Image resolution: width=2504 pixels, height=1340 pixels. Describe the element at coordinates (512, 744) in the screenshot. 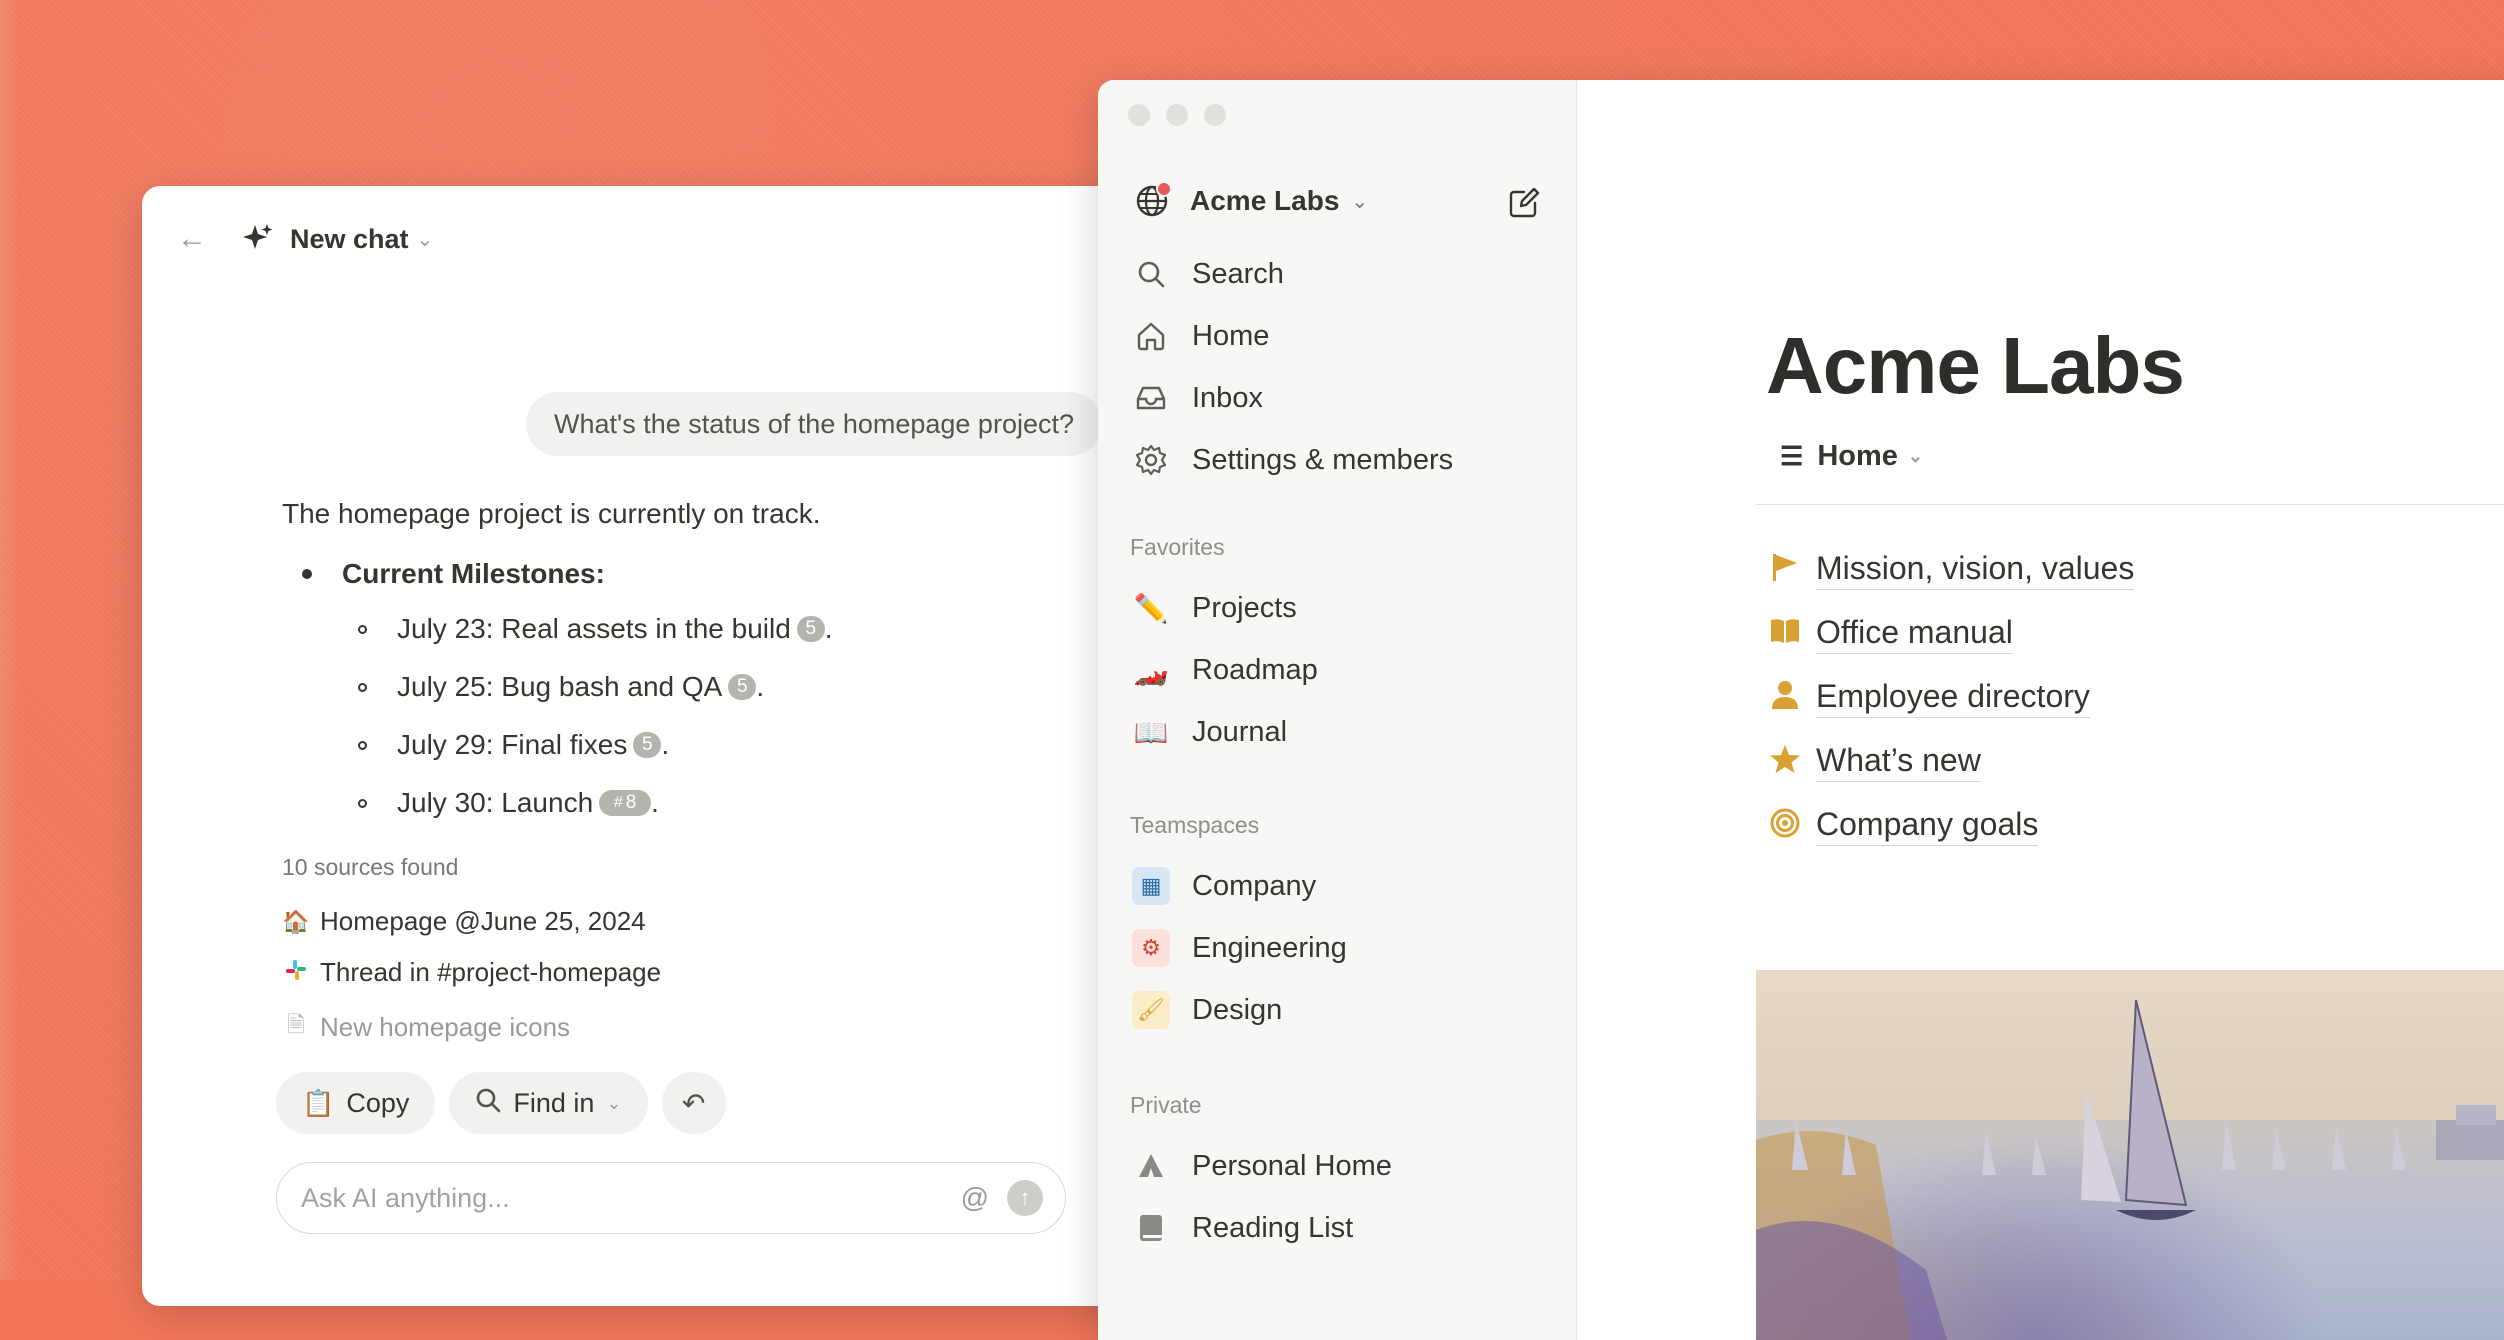

I see `milestone-text: July 29: Final fixes` at that location.